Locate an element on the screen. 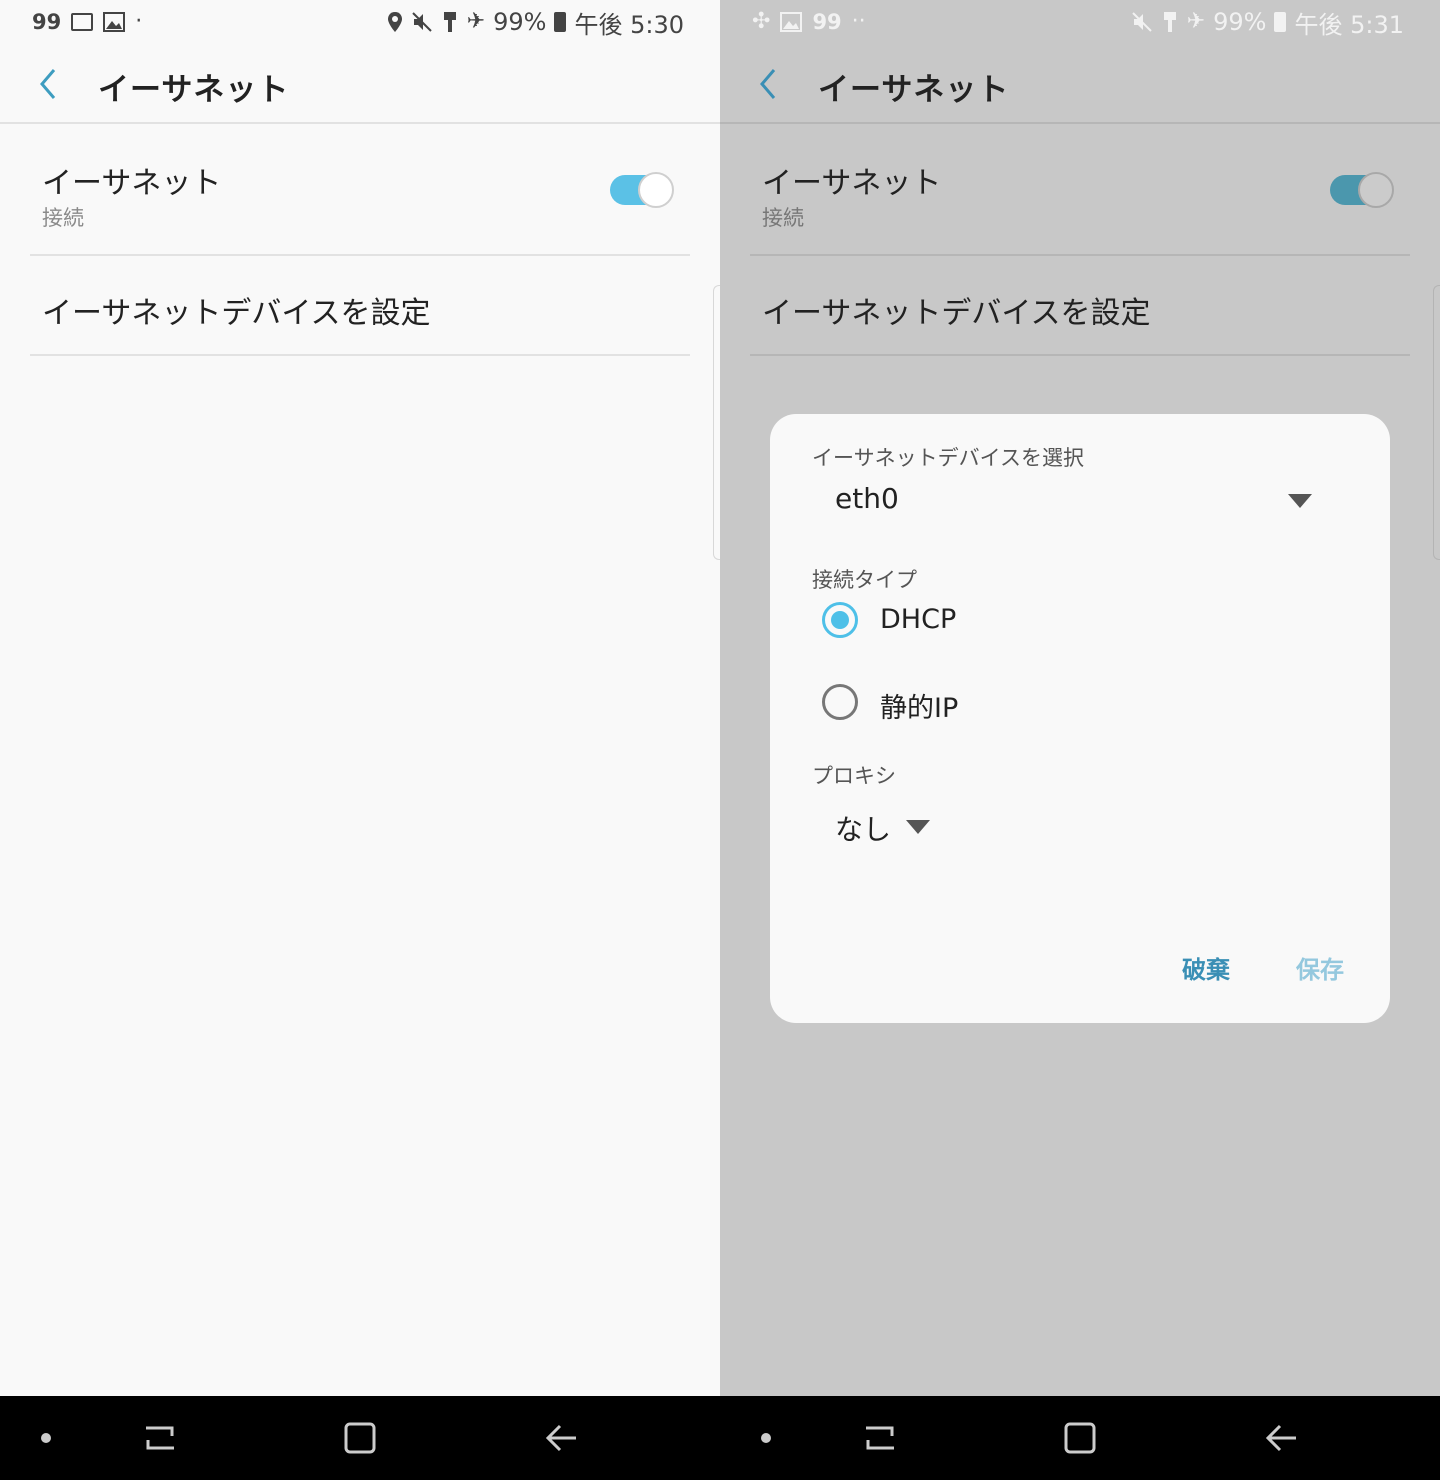  pinwheel-icon: ✣ is located at coordinates (761, 21).